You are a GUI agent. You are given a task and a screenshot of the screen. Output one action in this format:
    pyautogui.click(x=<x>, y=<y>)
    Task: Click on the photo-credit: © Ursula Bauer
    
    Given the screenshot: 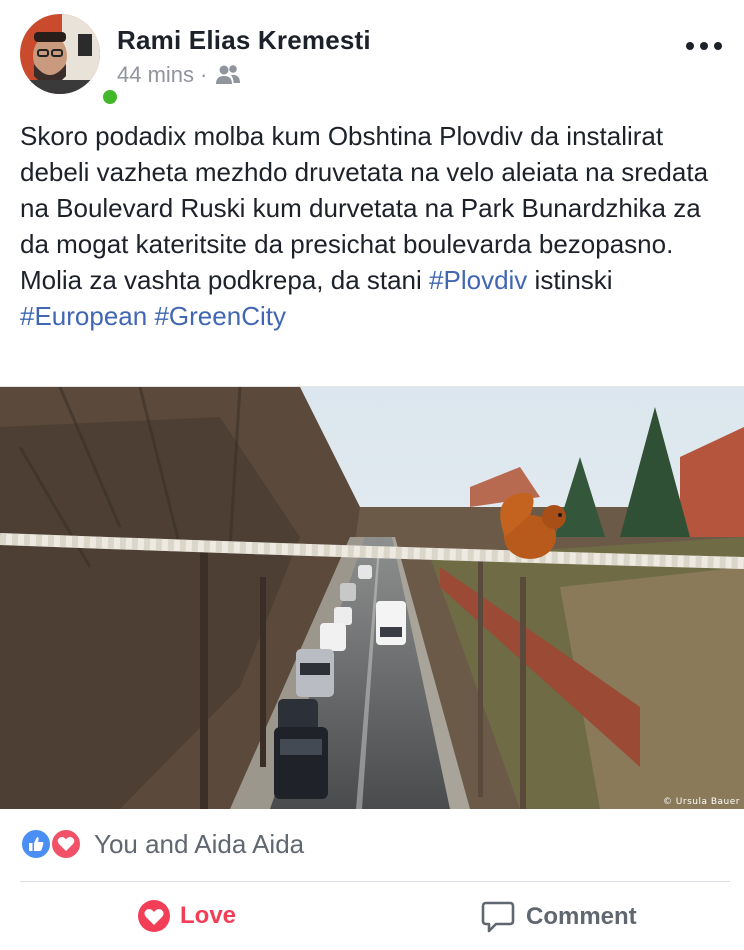 What is the action you would take?
    pyautogui.click(x=701, y=802)
    